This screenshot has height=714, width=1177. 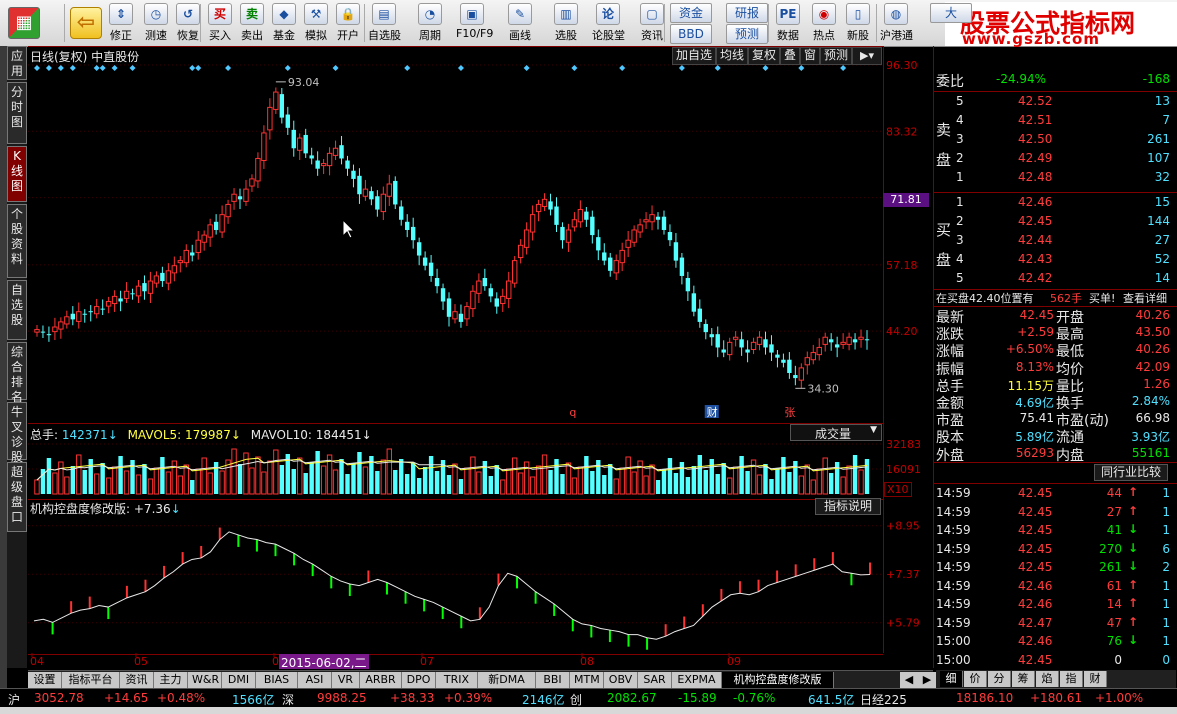 I want to click on buy_book-row: 4 42.43 52, so click(x=1056, y=259).